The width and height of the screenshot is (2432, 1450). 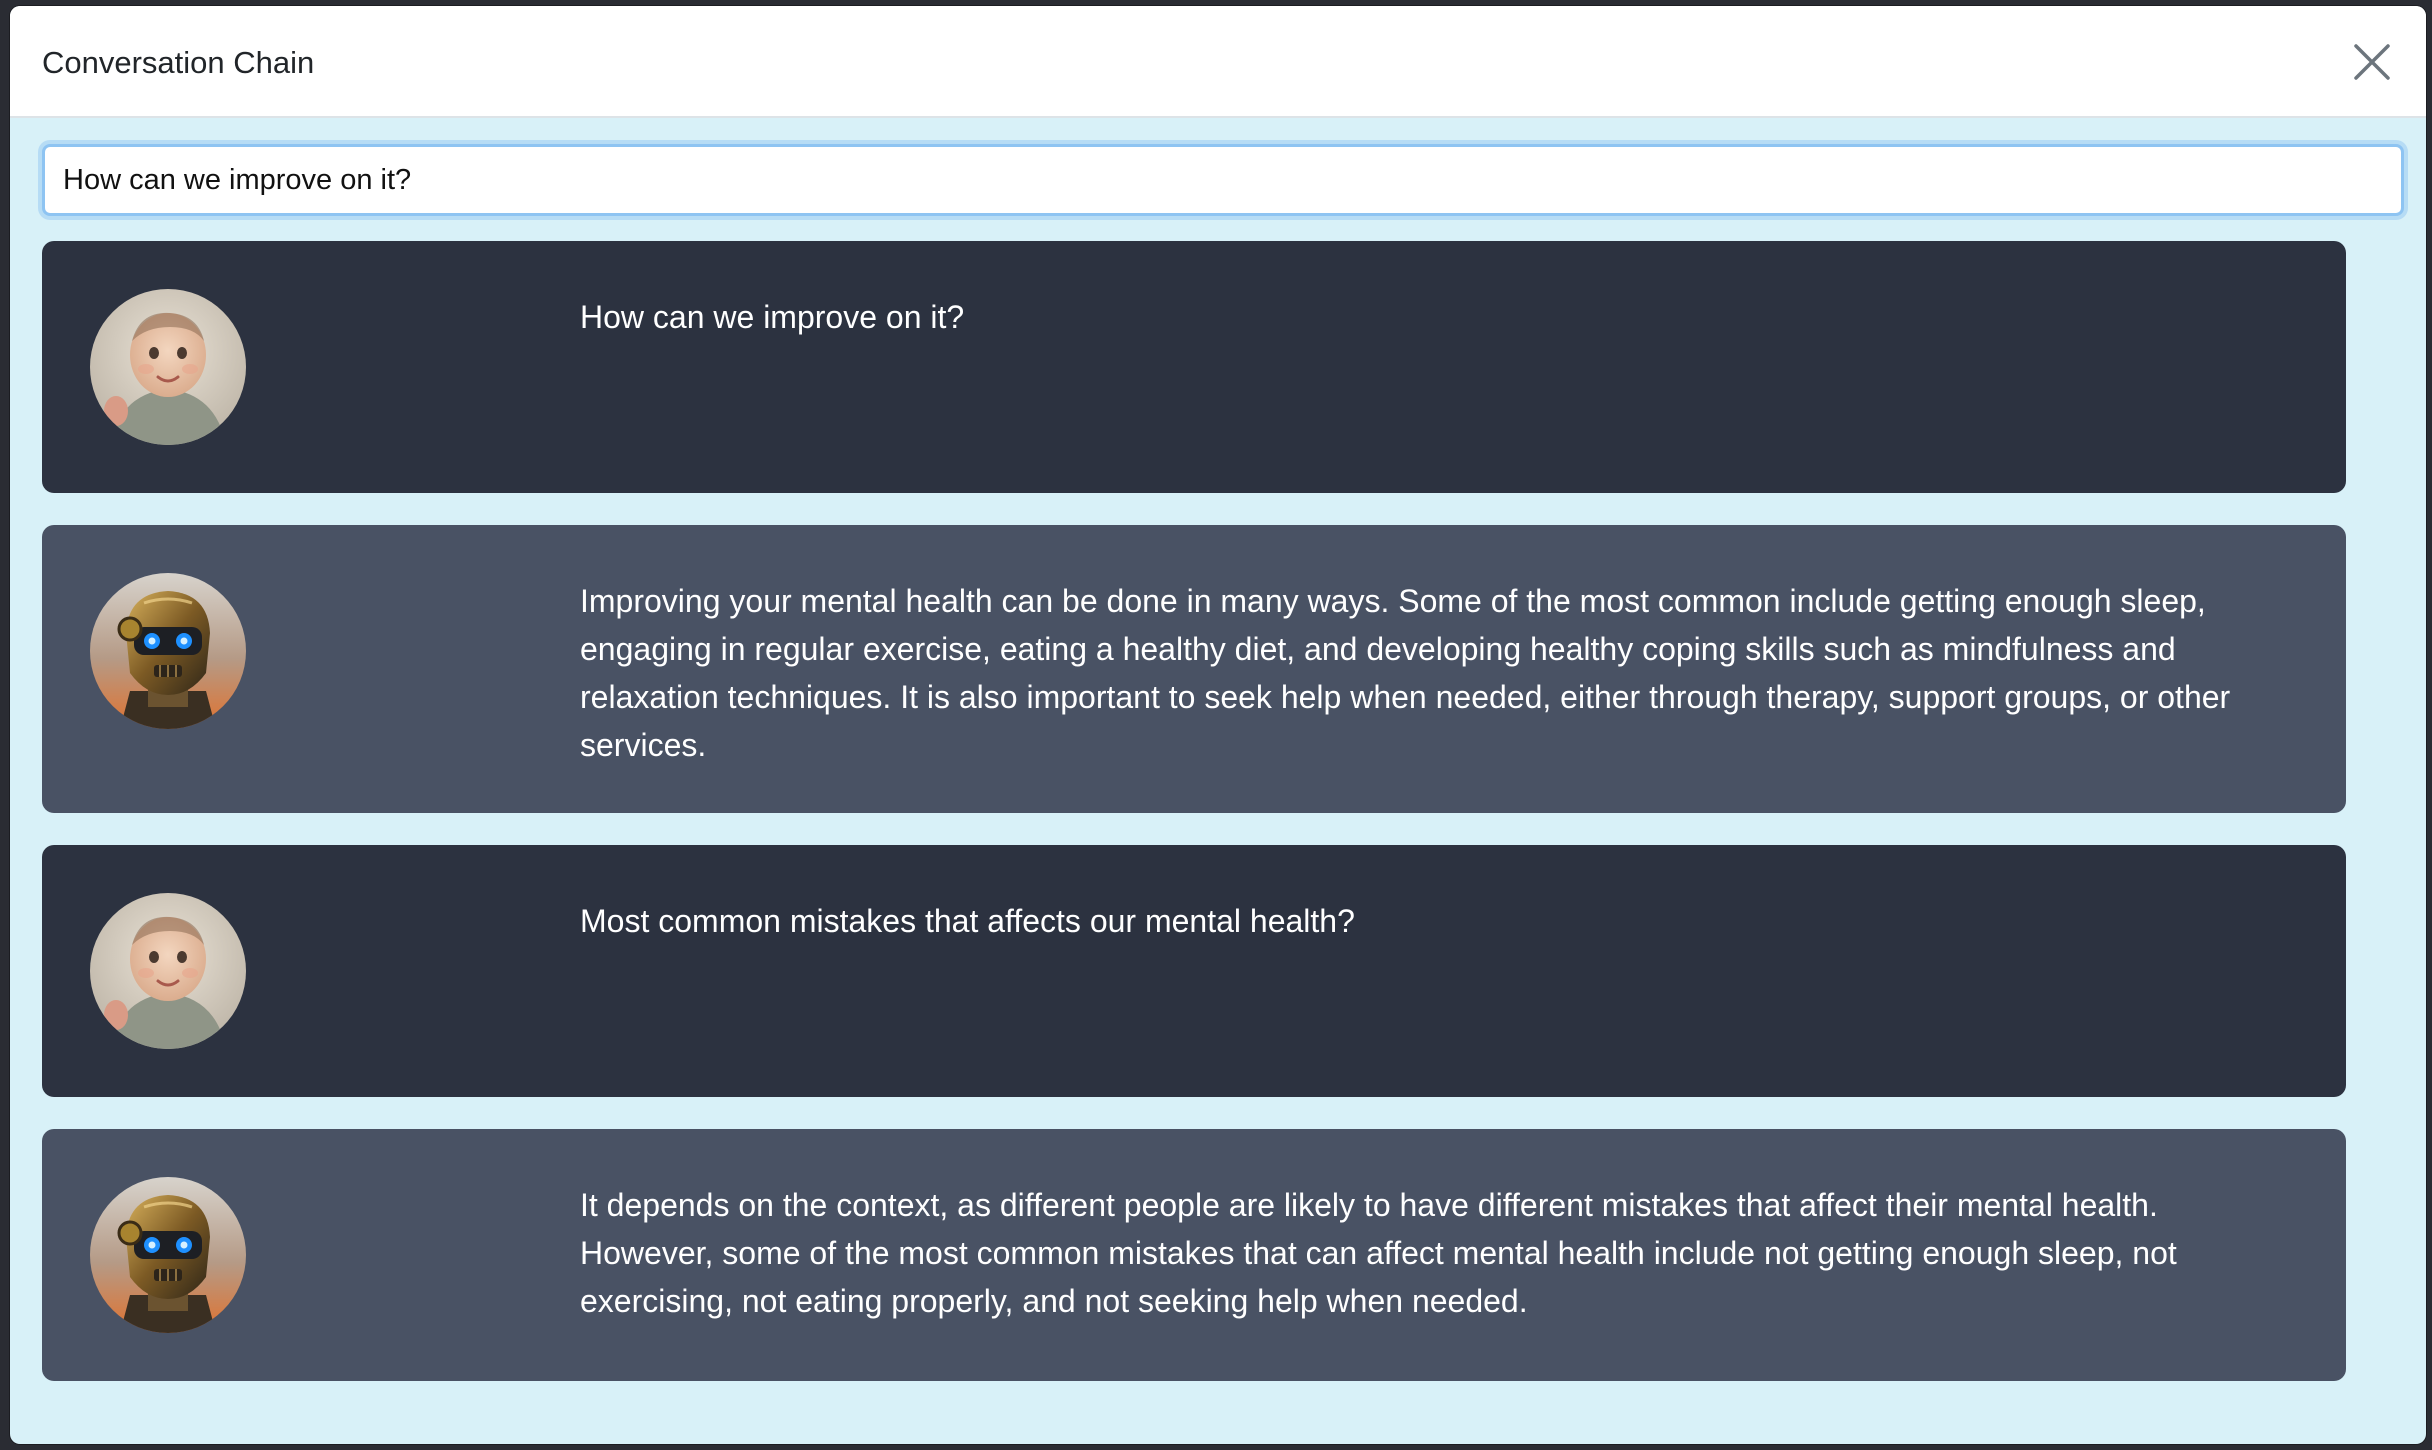 I want to click on close-button, so click(x=2372, y=62).